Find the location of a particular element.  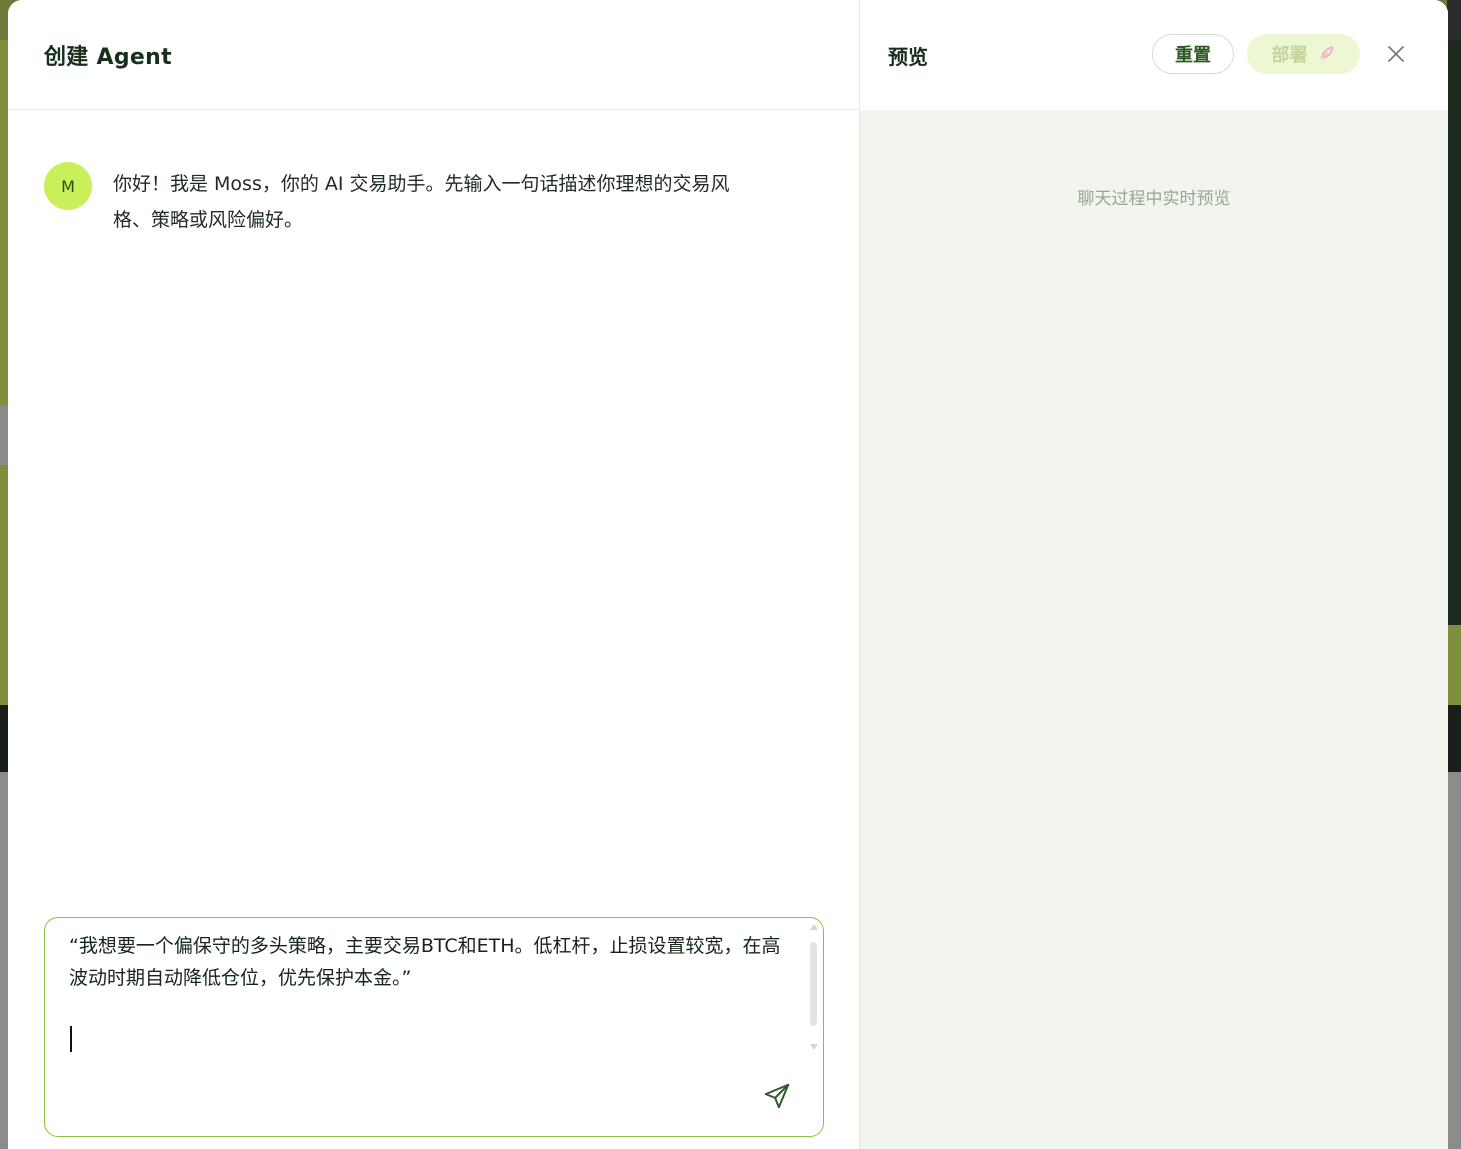

chat-header: 创建 Agent is located at coordinates (433, 55).